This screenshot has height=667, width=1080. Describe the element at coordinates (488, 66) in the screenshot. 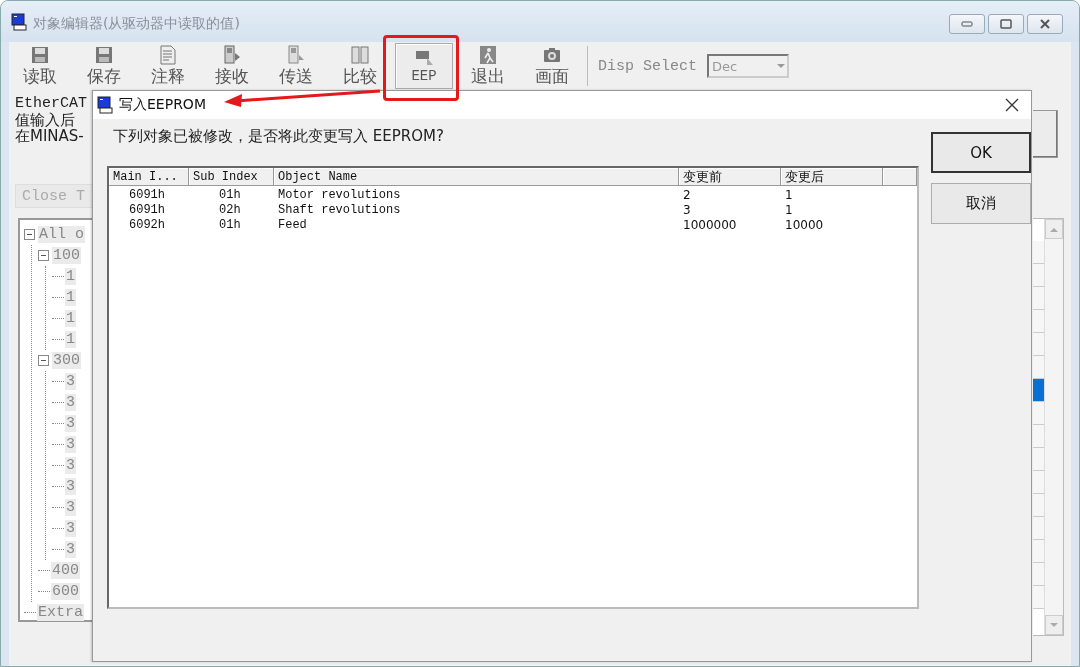

I see `toolbar-button: 退出` at that location.